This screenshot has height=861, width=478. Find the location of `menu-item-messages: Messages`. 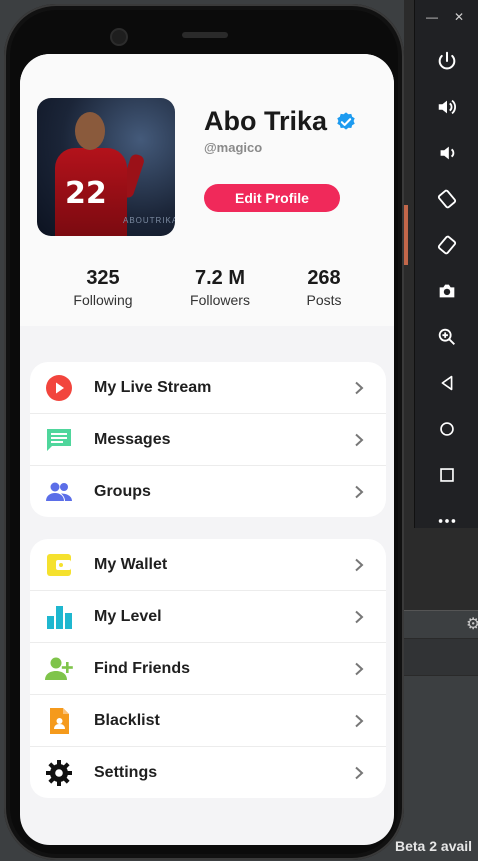

menu-item-messages: Messages is located at coordinates (208, 440).